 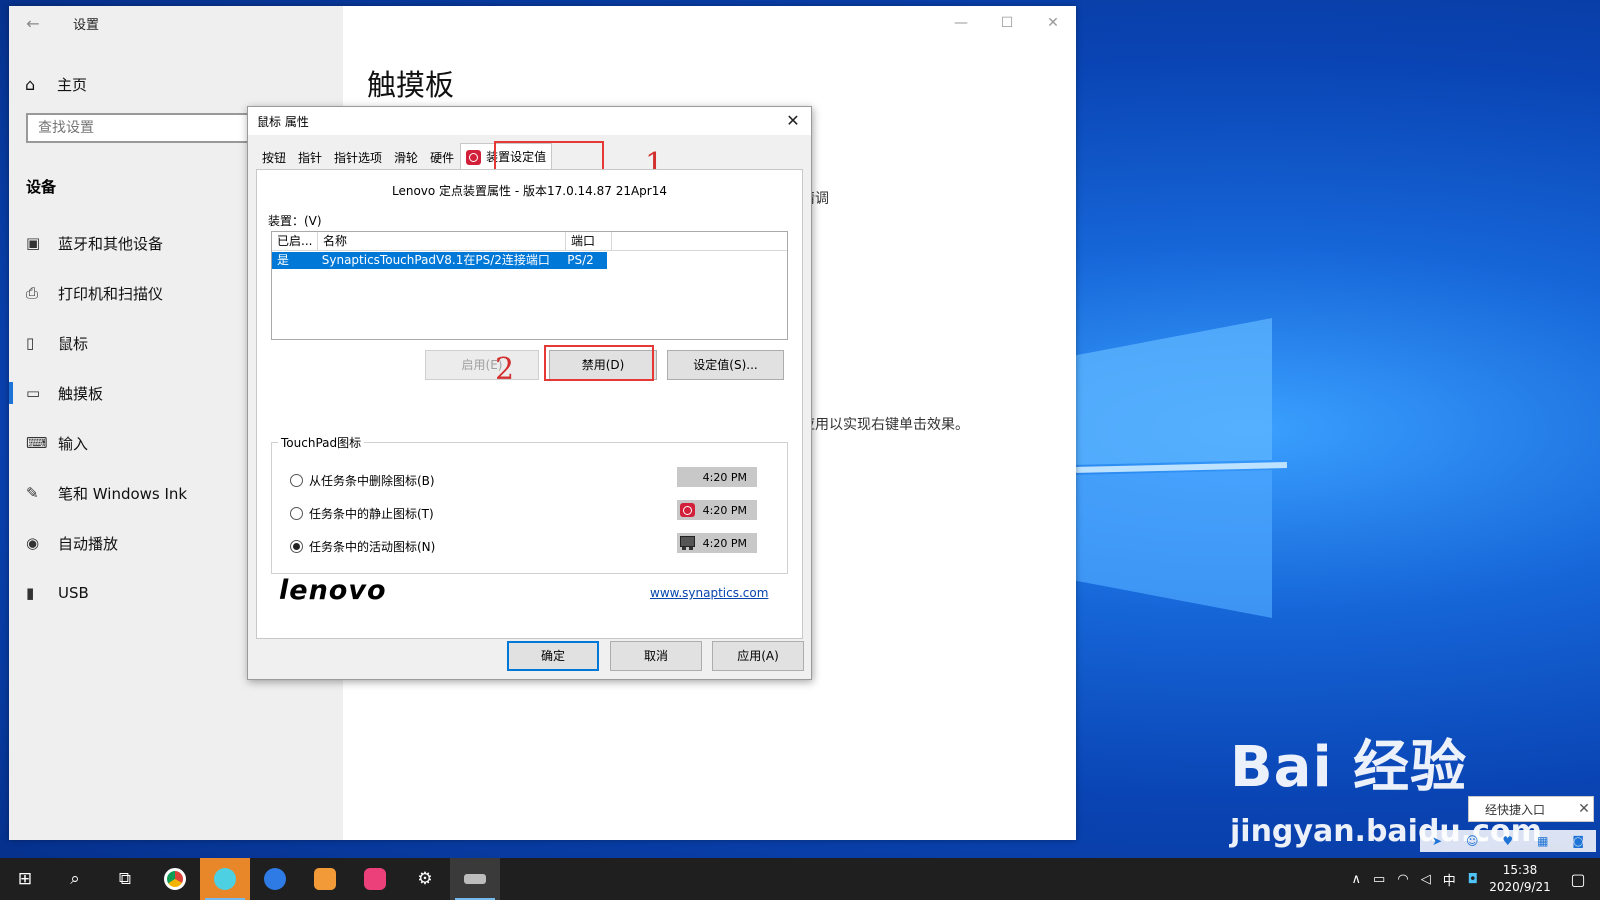 What do you see at coordinates (81, 393) in the screenshot?
I see `sidebar-item-label: 触摸板` at bounding box center [81, 393].